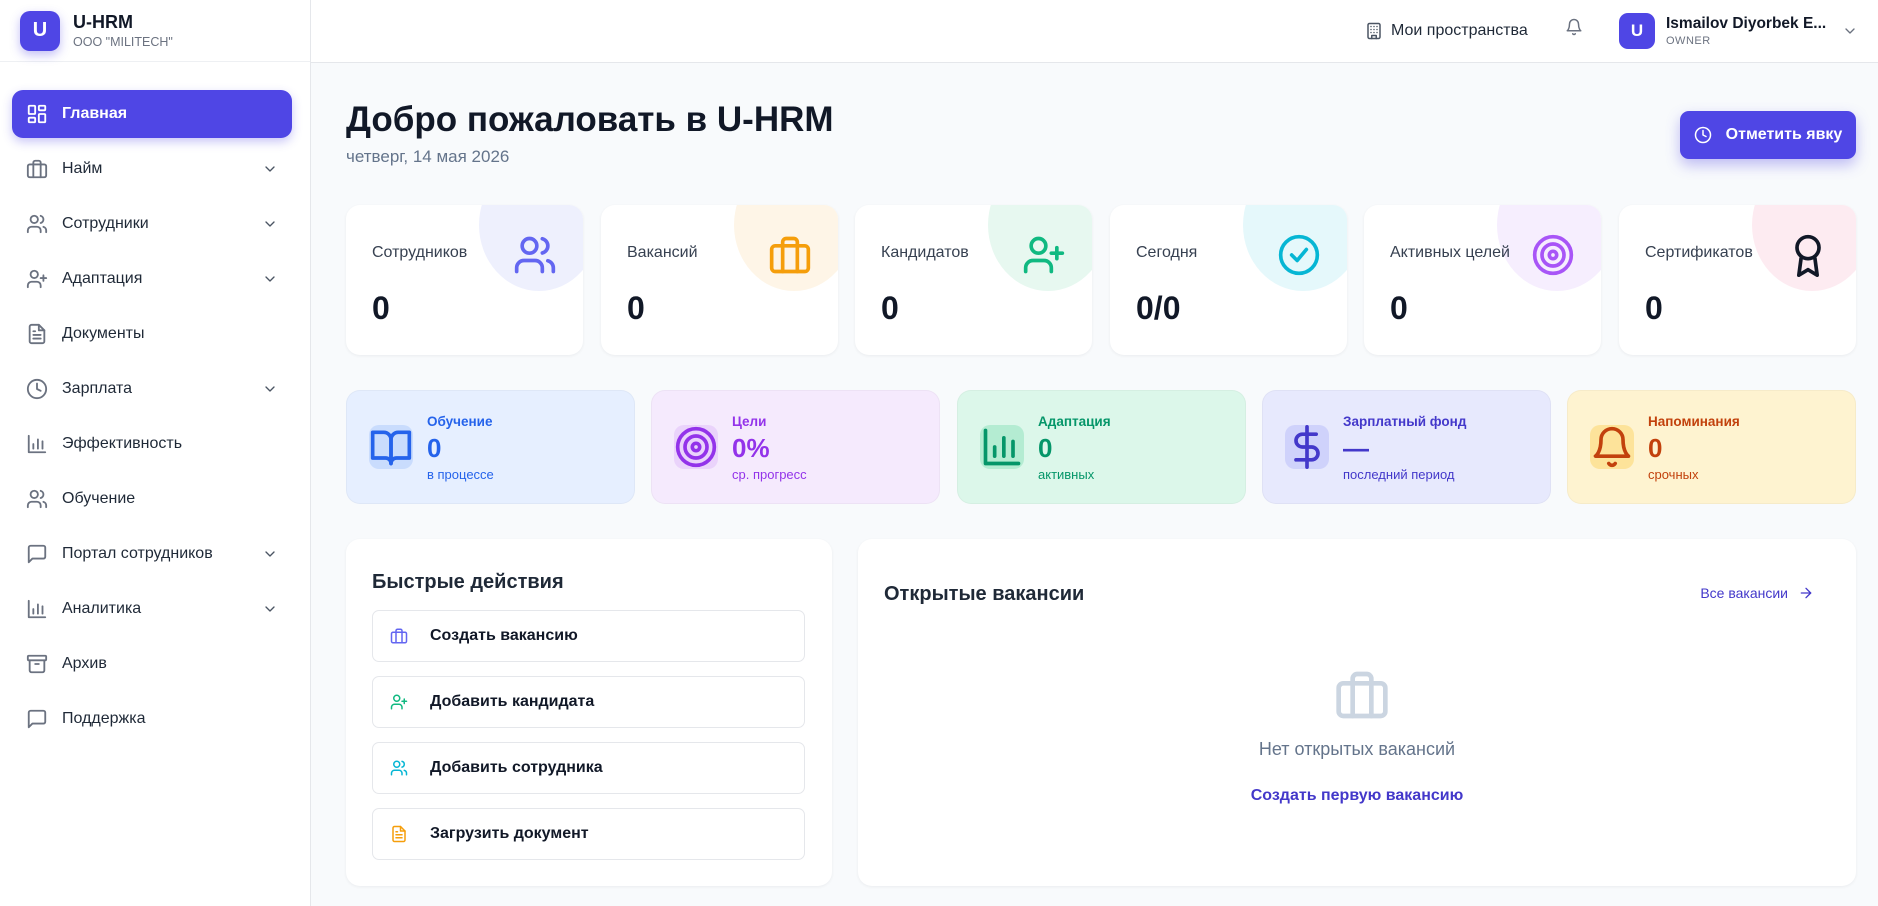 This screenshot has height=906, width=1878. Describe the element at coordinates (504, 635) in the screenshot. I see `quick-action-label: Создать вакансию` at that location.